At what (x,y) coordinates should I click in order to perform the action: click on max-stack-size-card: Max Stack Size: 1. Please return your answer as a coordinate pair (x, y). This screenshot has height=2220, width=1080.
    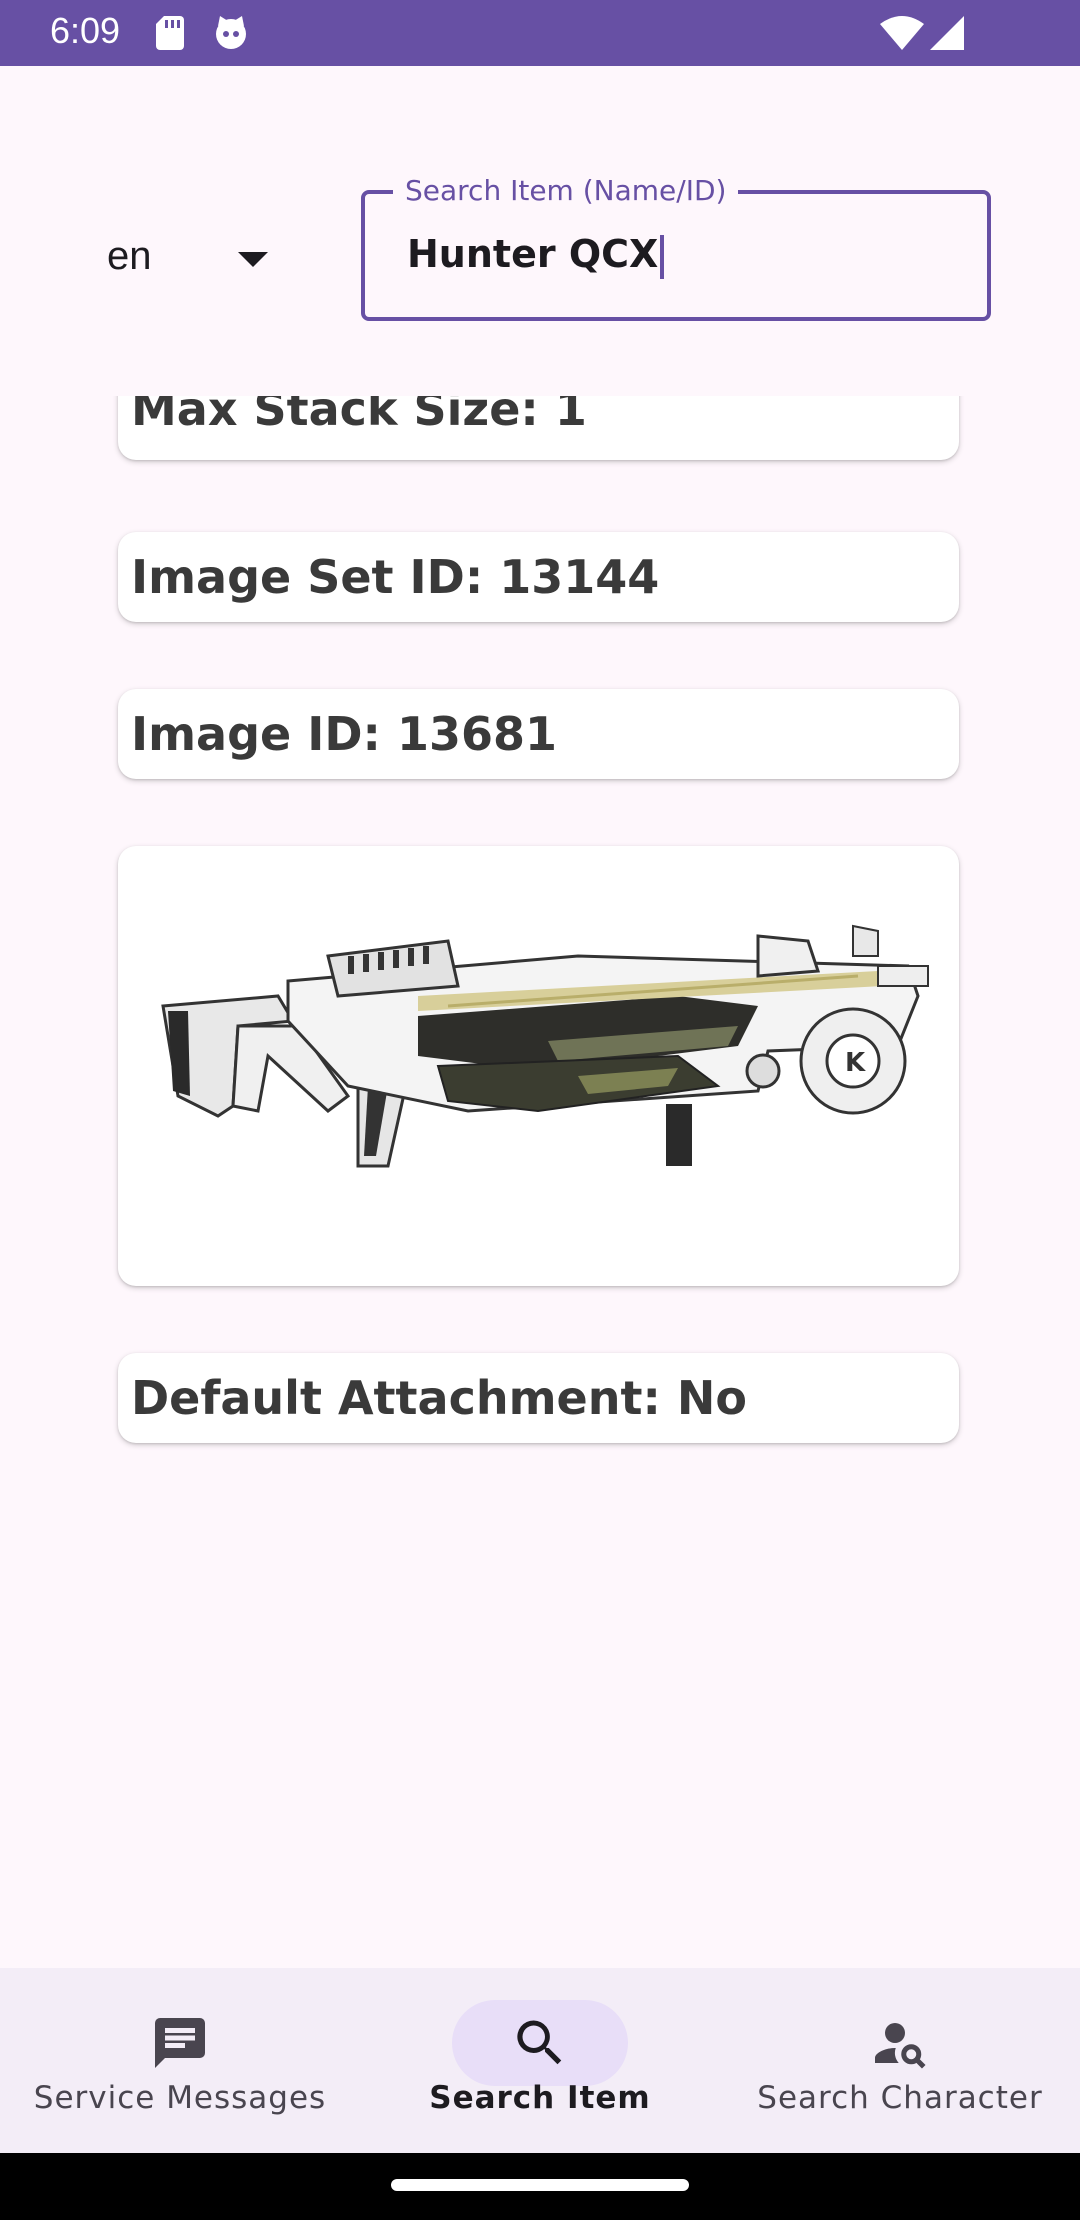
    Looking at the image, I should click on (538, 428).